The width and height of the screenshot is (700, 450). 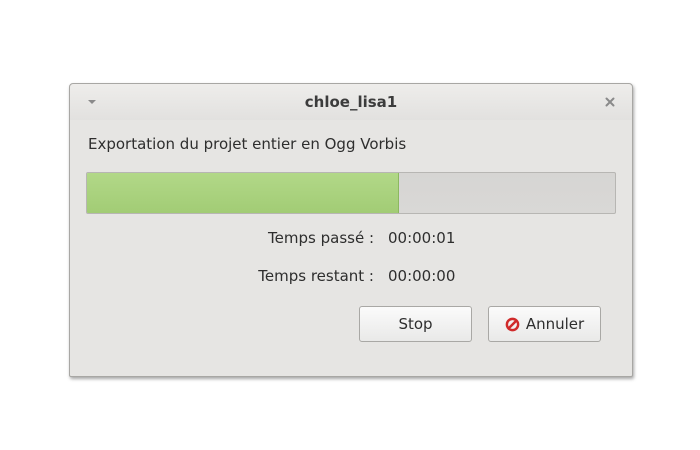 I want to click on elapsed-time-value: 00:00:01, so click(x=422, y=238).